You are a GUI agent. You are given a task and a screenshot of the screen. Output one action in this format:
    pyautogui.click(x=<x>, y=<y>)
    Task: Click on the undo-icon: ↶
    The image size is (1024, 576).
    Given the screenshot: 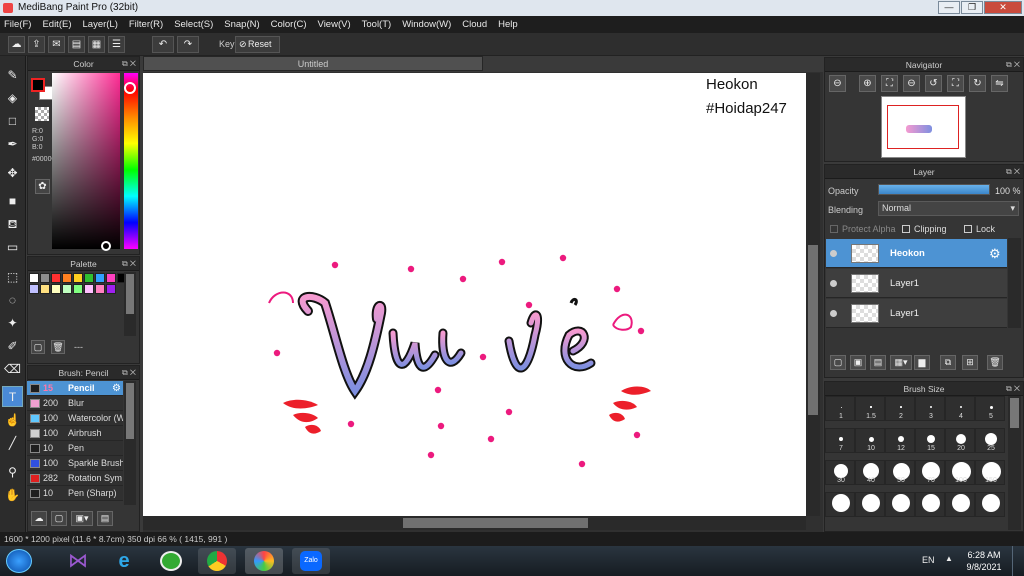 What is the action you would take?
    pyautogui.click(x=163, y=44)
    